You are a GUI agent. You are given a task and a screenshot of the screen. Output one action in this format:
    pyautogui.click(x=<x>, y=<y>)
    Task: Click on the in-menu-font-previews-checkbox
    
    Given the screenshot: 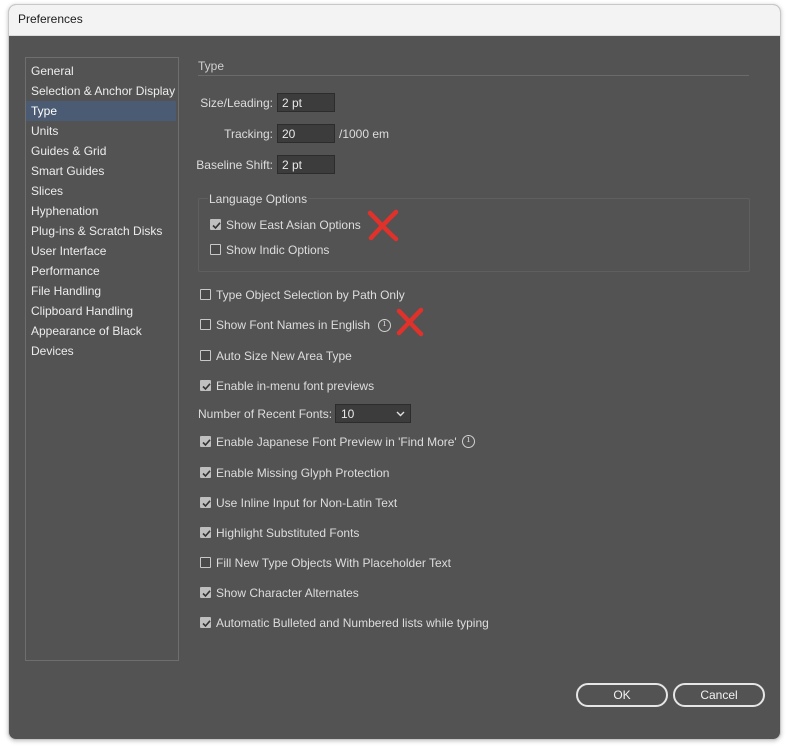 What is the action you would take?
    pyautogui.click(x=205, y=385)
    